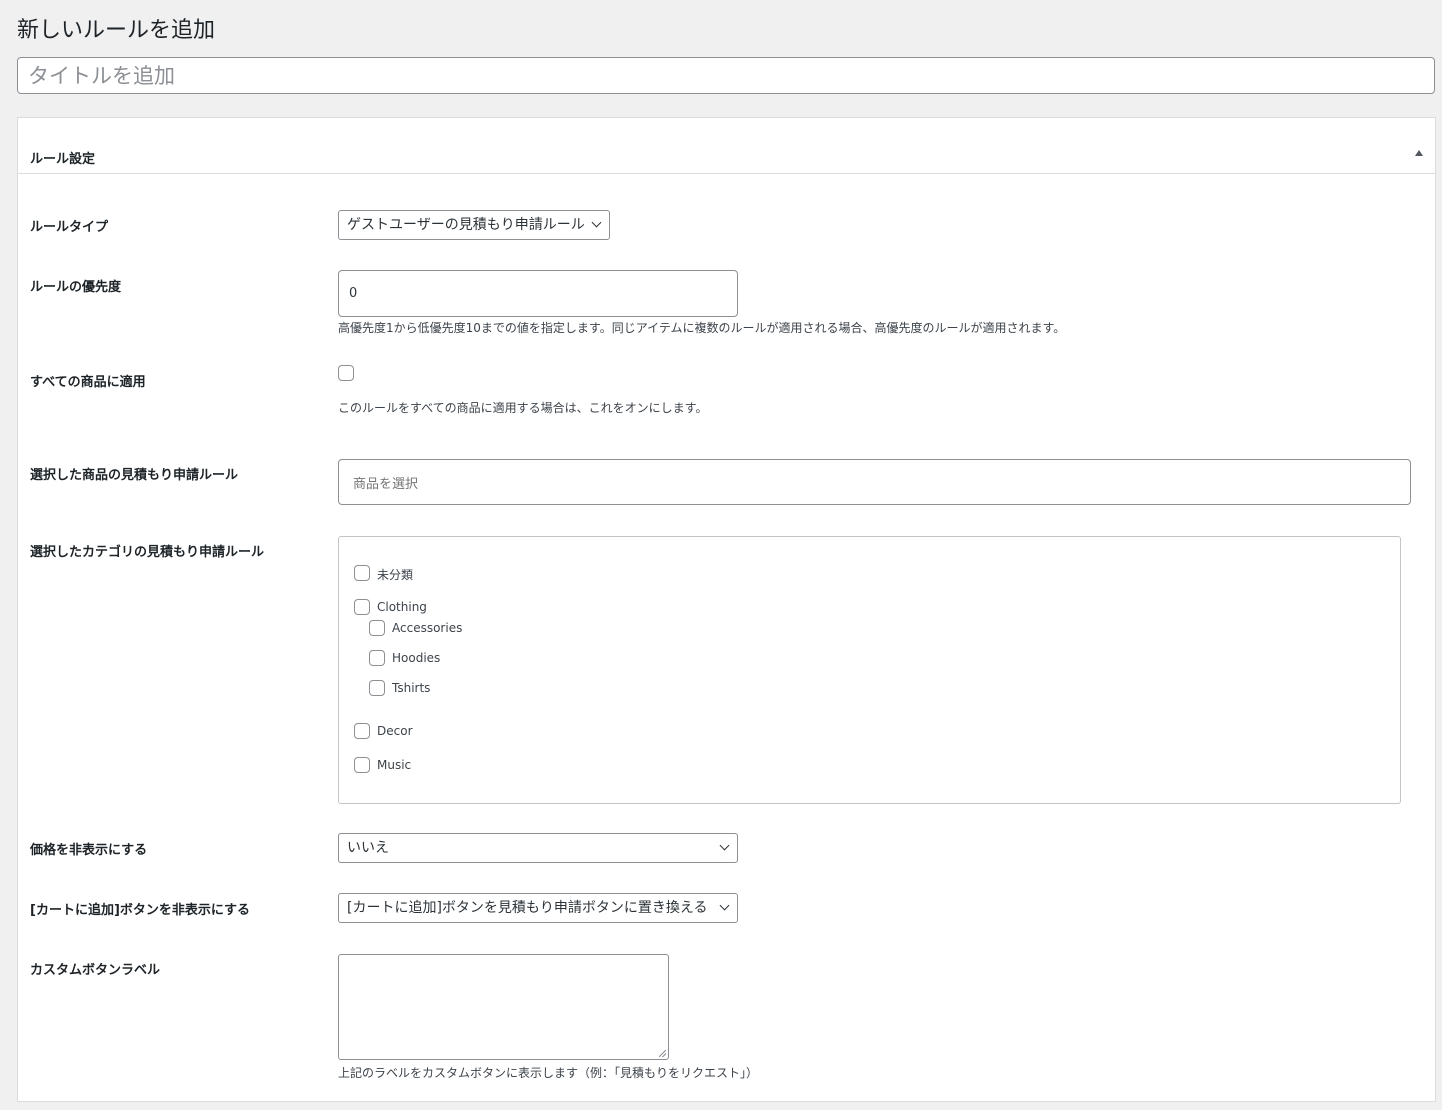 The height and width of the screenshot is (1110, 1442). What do you see at coordinates (89, 850) in the screenshot?
I see `hide-price-label: 価格を非表示にする` at bounding box center [89, 850].